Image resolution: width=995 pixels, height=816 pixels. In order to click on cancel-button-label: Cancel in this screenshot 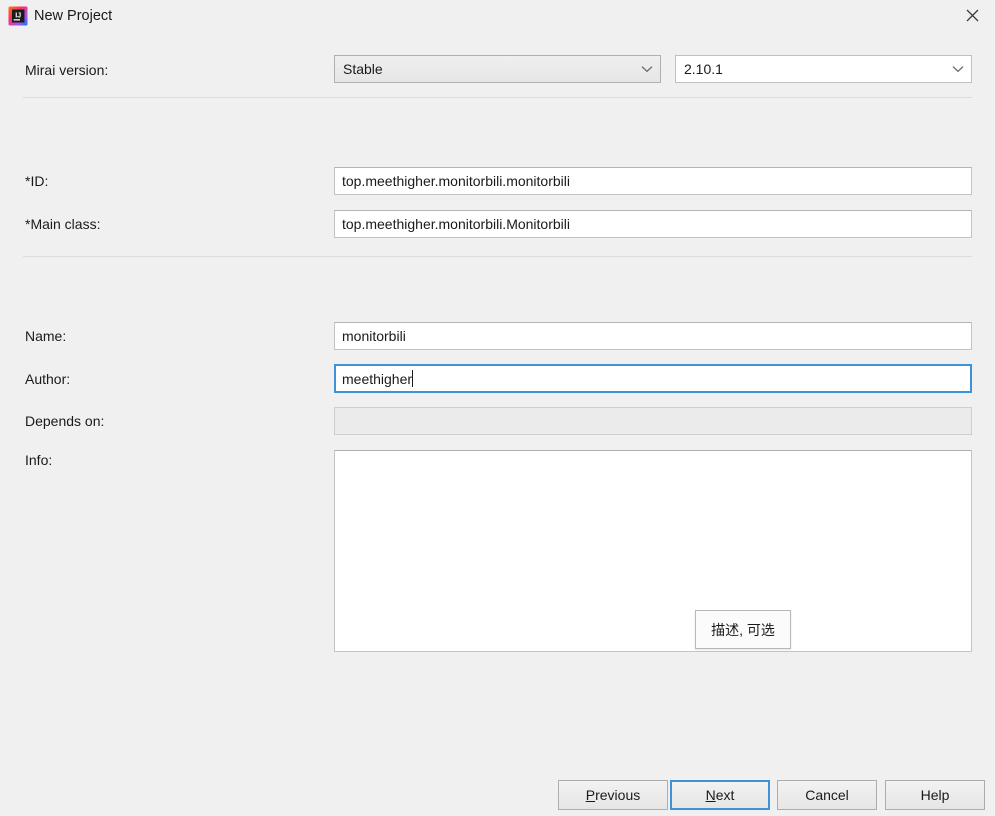, I will do `click(827, 795)`.